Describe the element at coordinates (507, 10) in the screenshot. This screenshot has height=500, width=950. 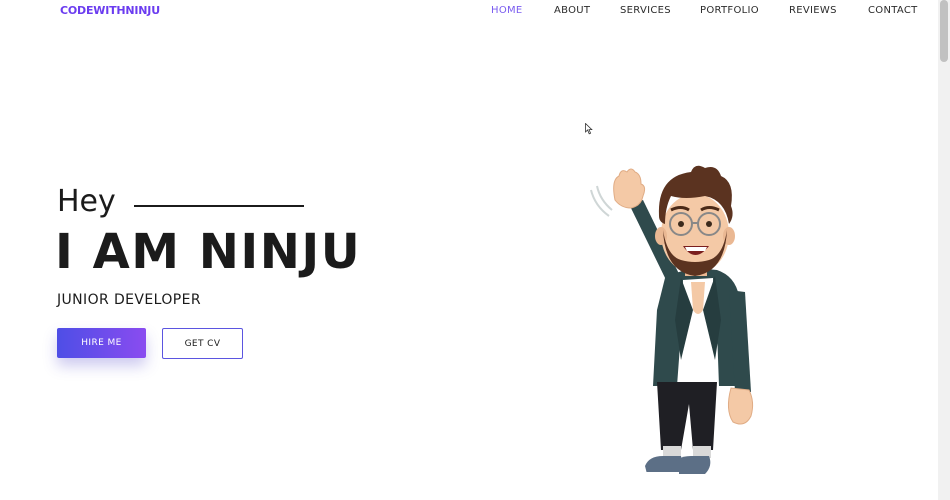
I see `nav-home: HOME` at that location.